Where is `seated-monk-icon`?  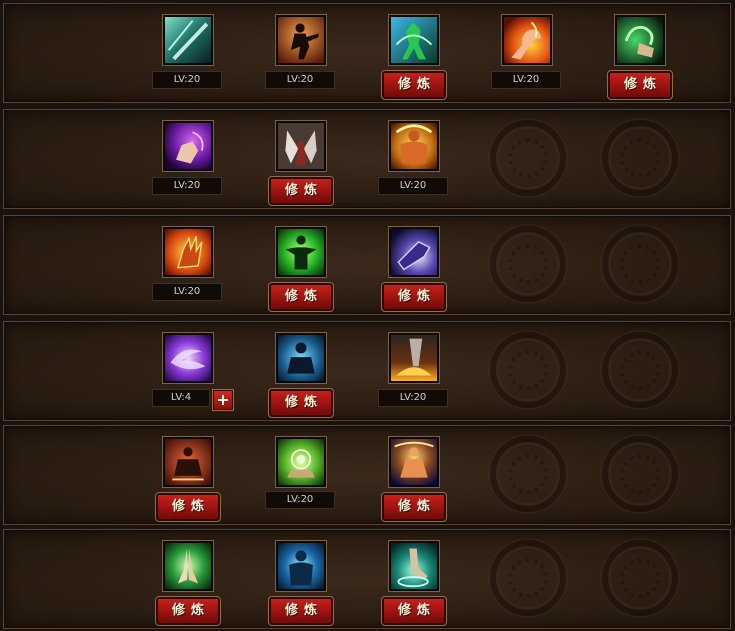
seated-monk-icon is located at coordinates (188, 462).